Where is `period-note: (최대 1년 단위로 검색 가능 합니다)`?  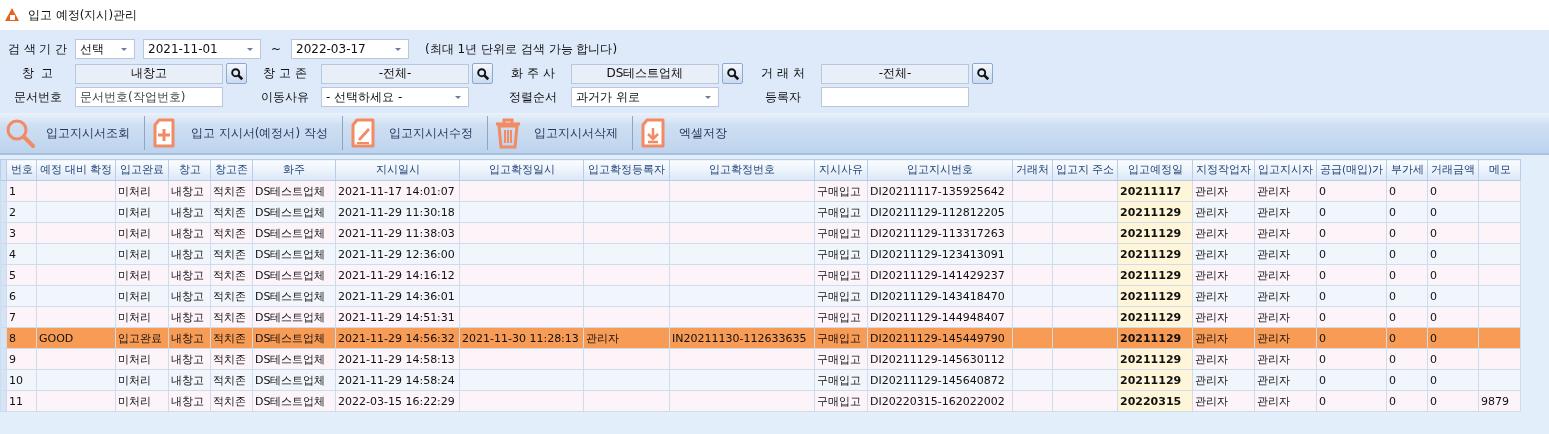
period-note: (최대 1년 단위로 검색 가능 합니다) is located at coordinates (521, 49).